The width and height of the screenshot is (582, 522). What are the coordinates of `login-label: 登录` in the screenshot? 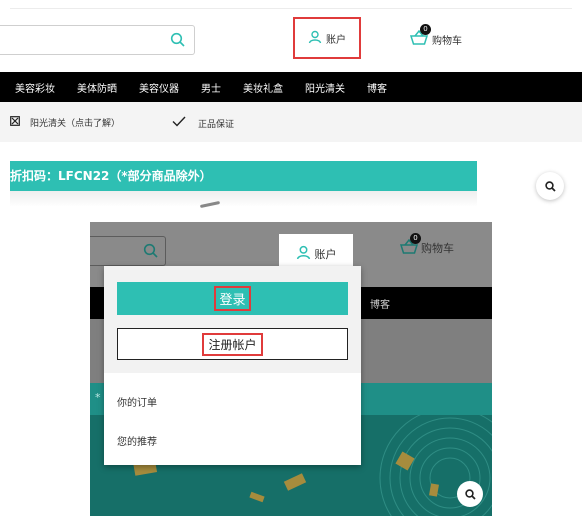 It's located at (232, 298).